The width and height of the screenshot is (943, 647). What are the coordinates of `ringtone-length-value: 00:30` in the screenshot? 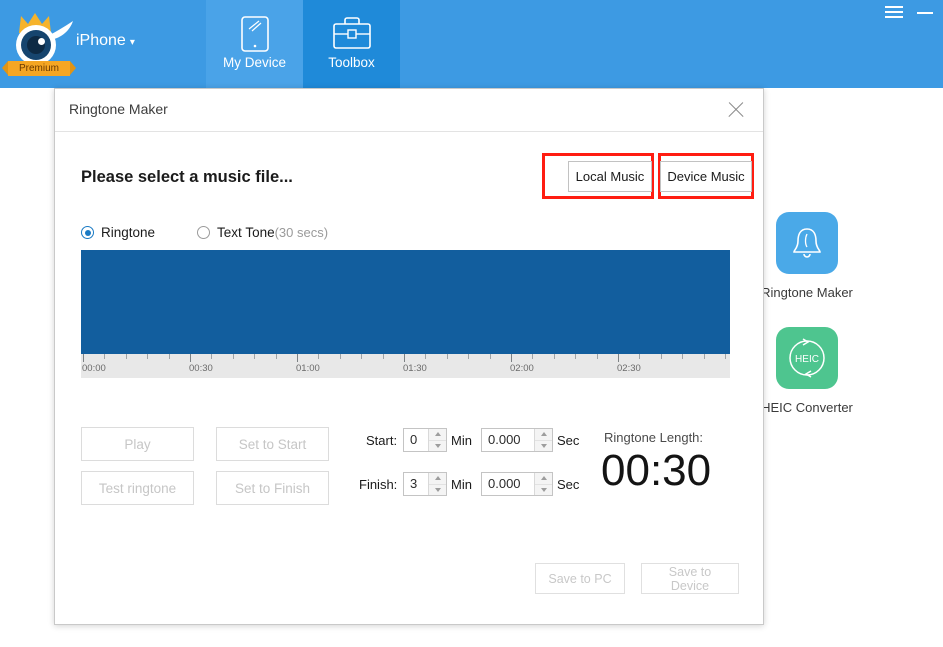 It's located at (656, 470).